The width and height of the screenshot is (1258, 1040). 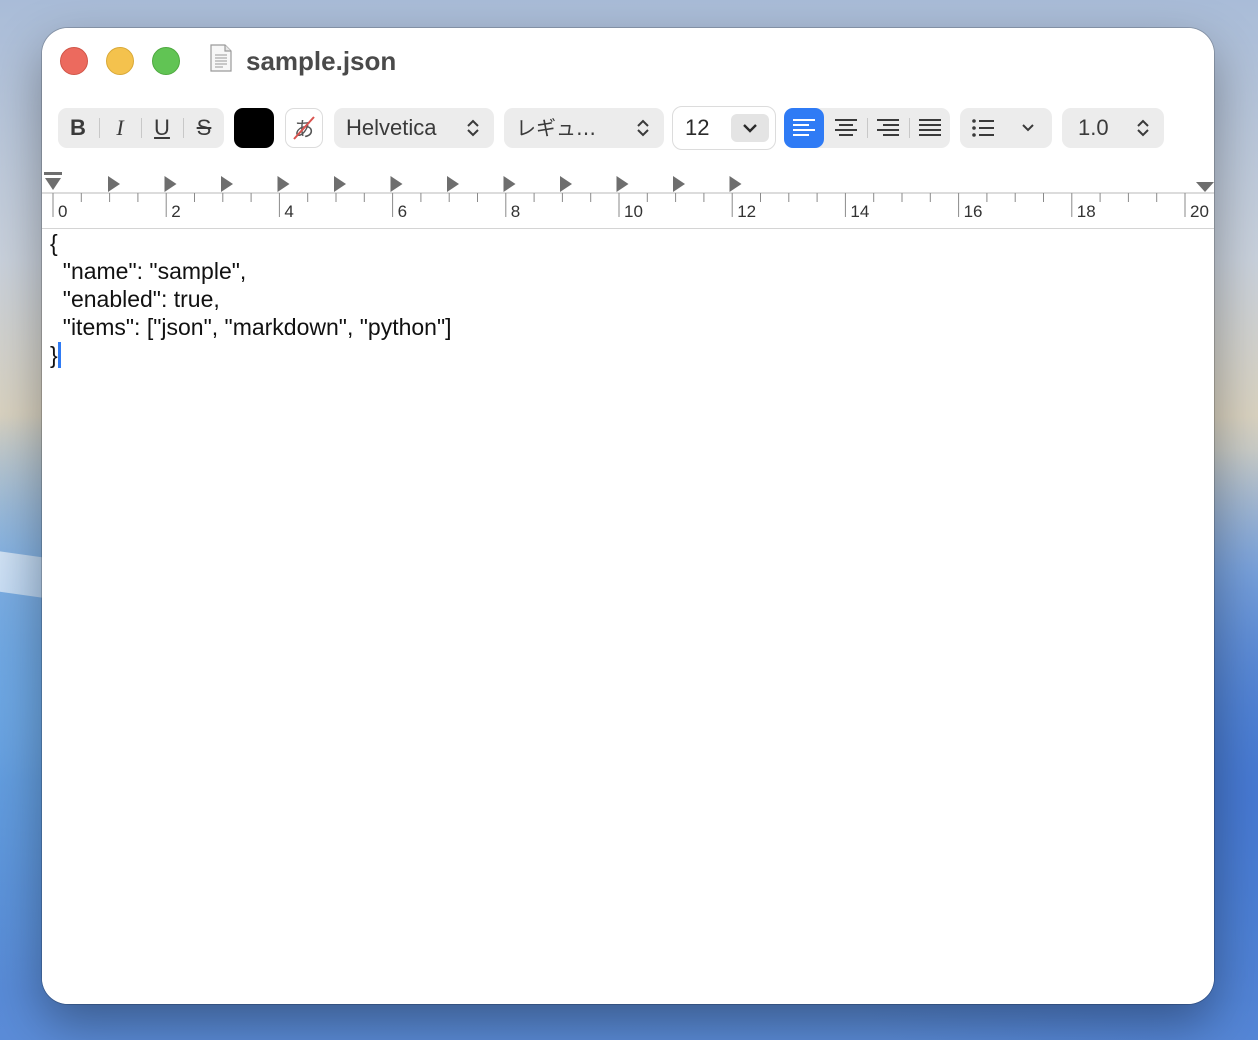 I want to click on align-right-button, so click(x=888, y=128).